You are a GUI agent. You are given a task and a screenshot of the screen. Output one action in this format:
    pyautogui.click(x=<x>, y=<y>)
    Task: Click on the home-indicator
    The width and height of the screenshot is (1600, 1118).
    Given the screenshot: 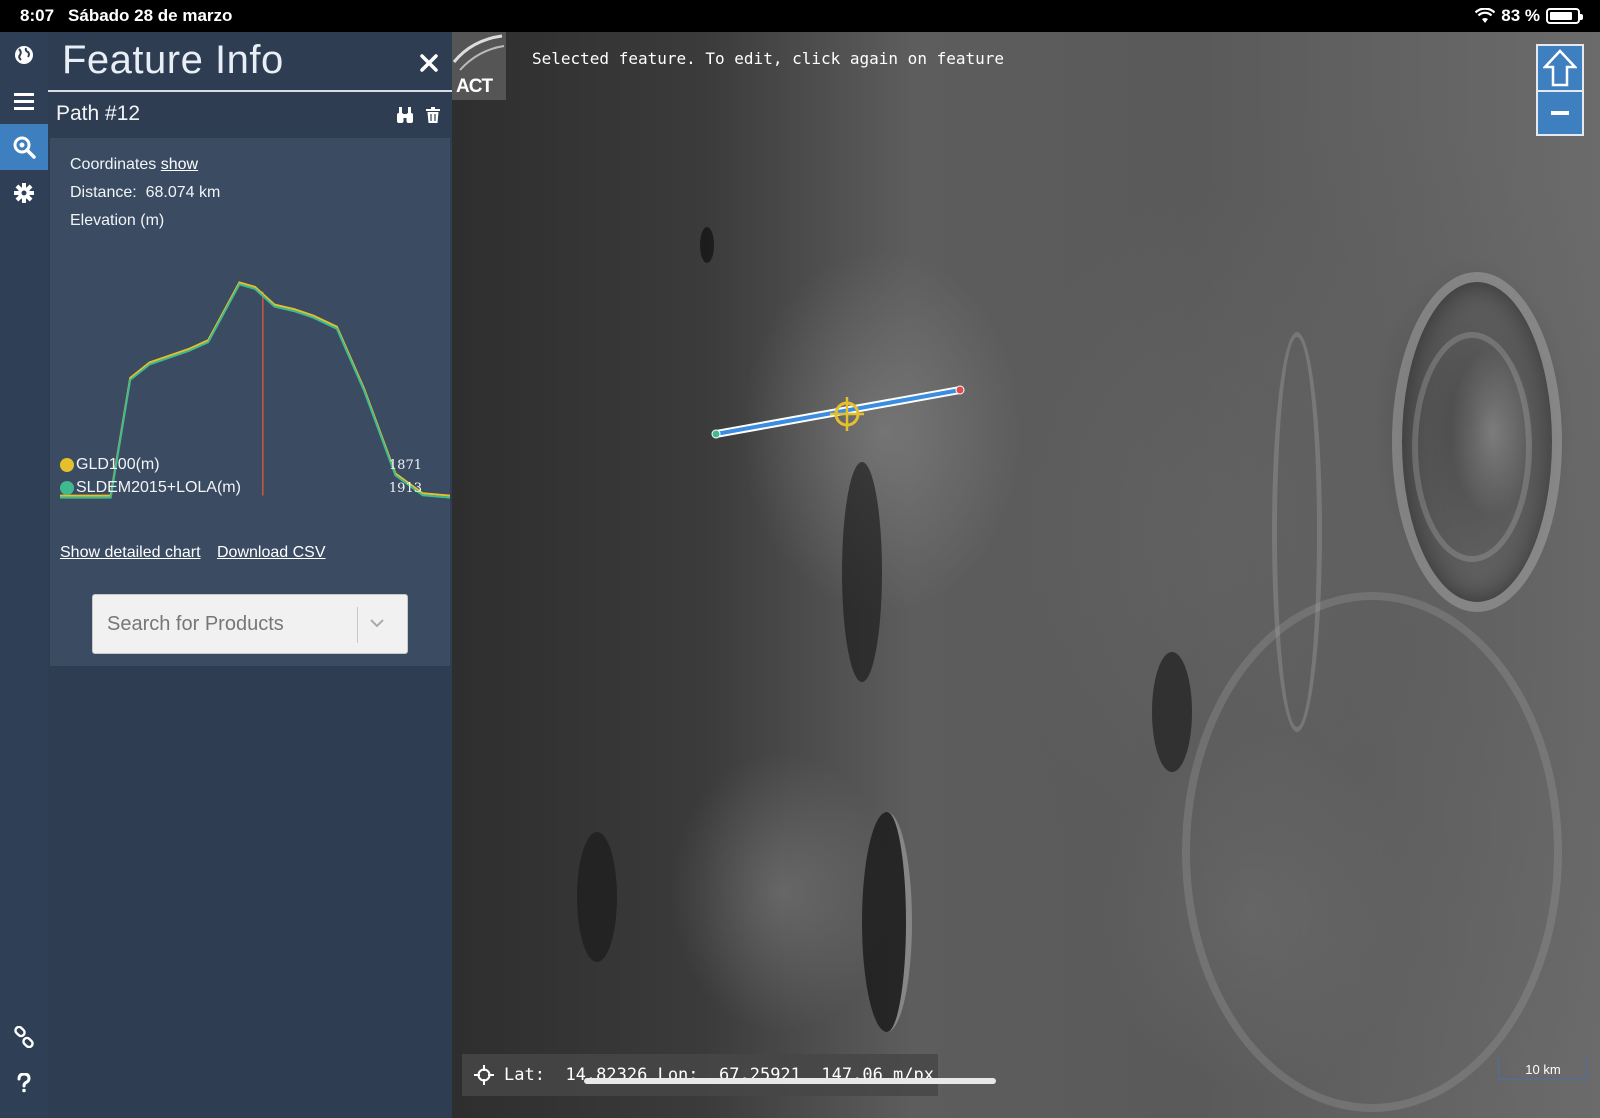 What is the action you would take?
    pyautogui.click(x=790, y=1081)
    